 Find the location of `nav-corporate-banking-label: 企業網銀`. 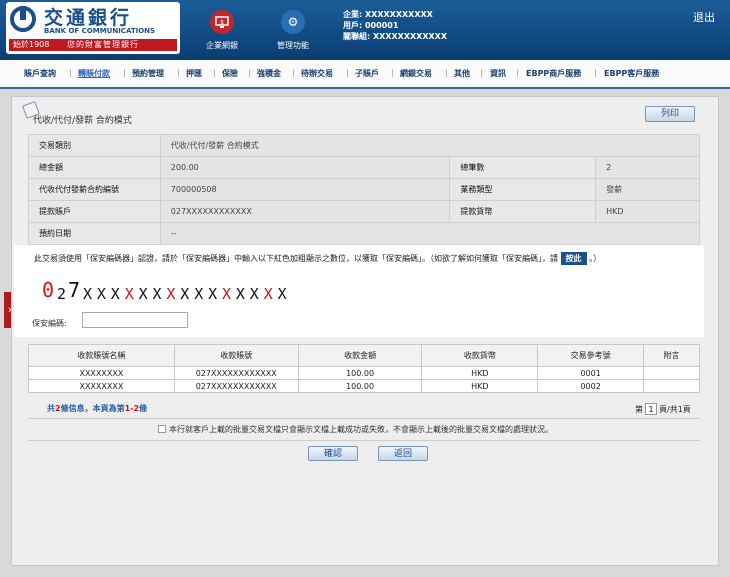

nav-corporate-banking-label: 企業網銀 is located at coordinates (222, 45).